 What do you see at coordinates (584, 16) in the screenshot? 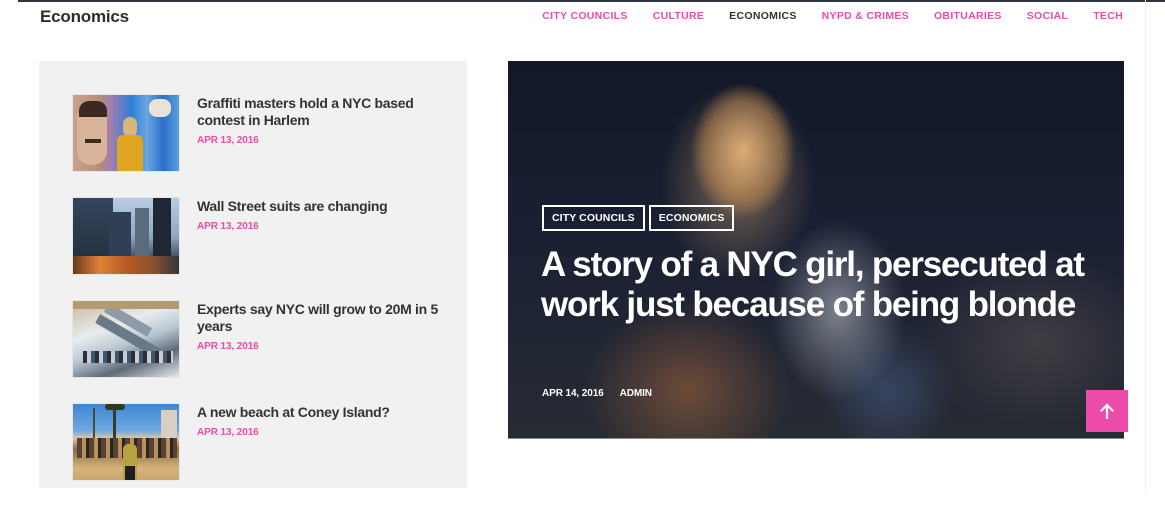
I see `nav-item-city-councils: CITY COUNCILS` at bounding box center [584, 16].